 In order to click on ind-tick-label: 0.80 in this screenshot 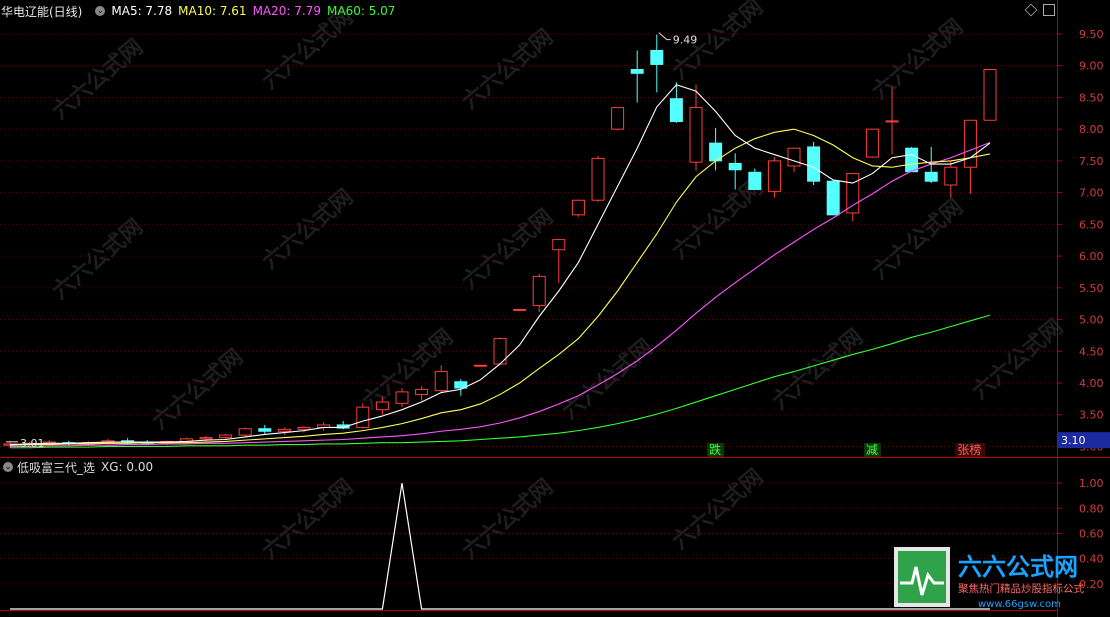, I will do `click(1091, 508)`.